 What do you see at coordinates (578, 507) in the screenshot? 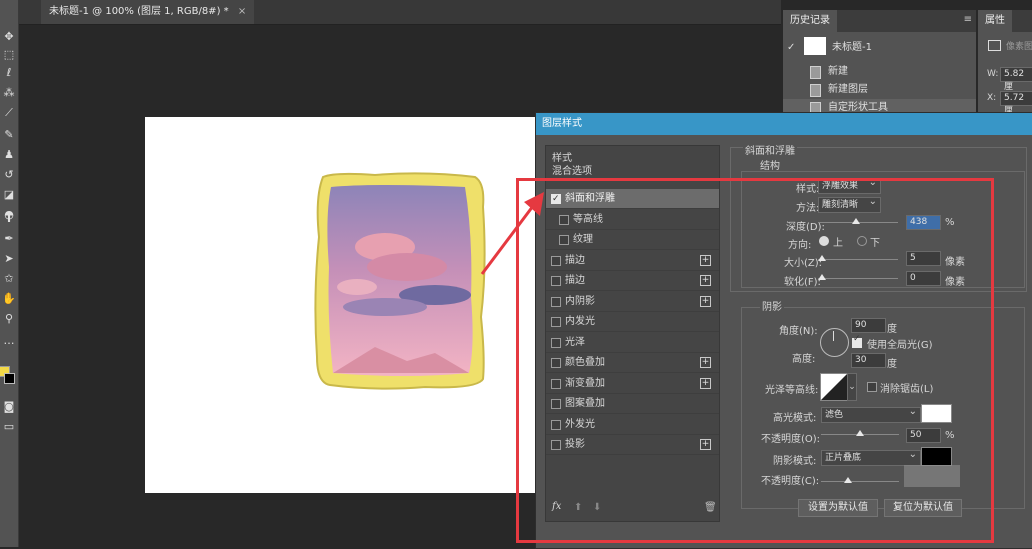
I see `move-up-icon: ⬆` at bounding box center [578, 507].